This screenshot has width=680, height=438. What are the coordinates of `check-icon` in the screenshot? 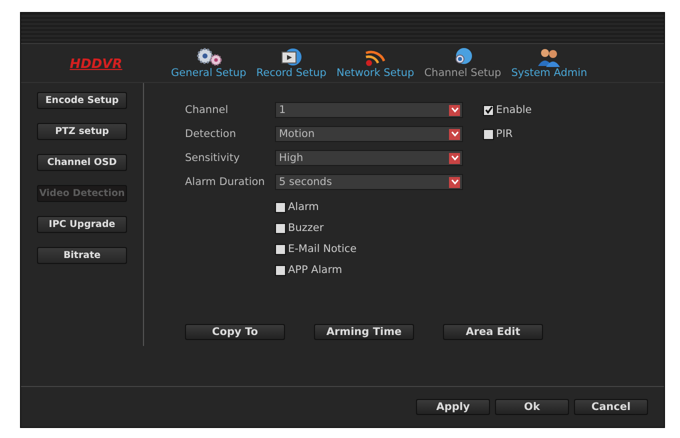 It's located at (488, 110).